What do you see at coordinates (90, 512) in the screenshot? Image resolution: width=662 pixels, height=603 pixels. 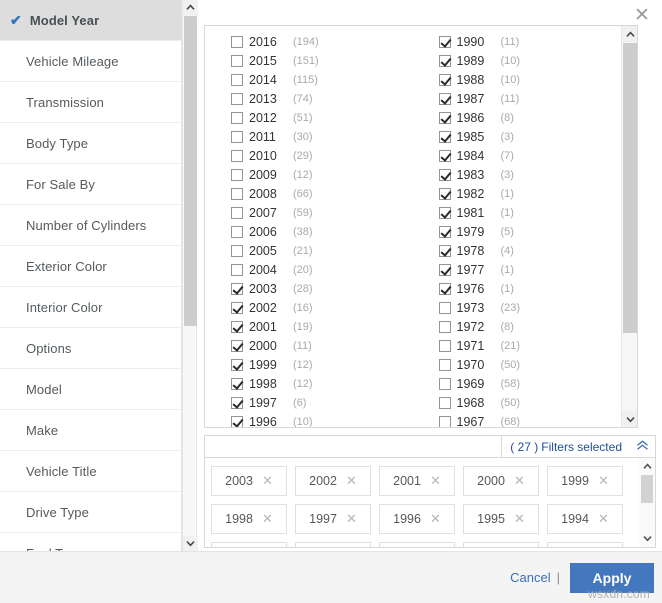 I see `sidebar-item-drive-type: Drive Type` at bounding box center [90, 512].